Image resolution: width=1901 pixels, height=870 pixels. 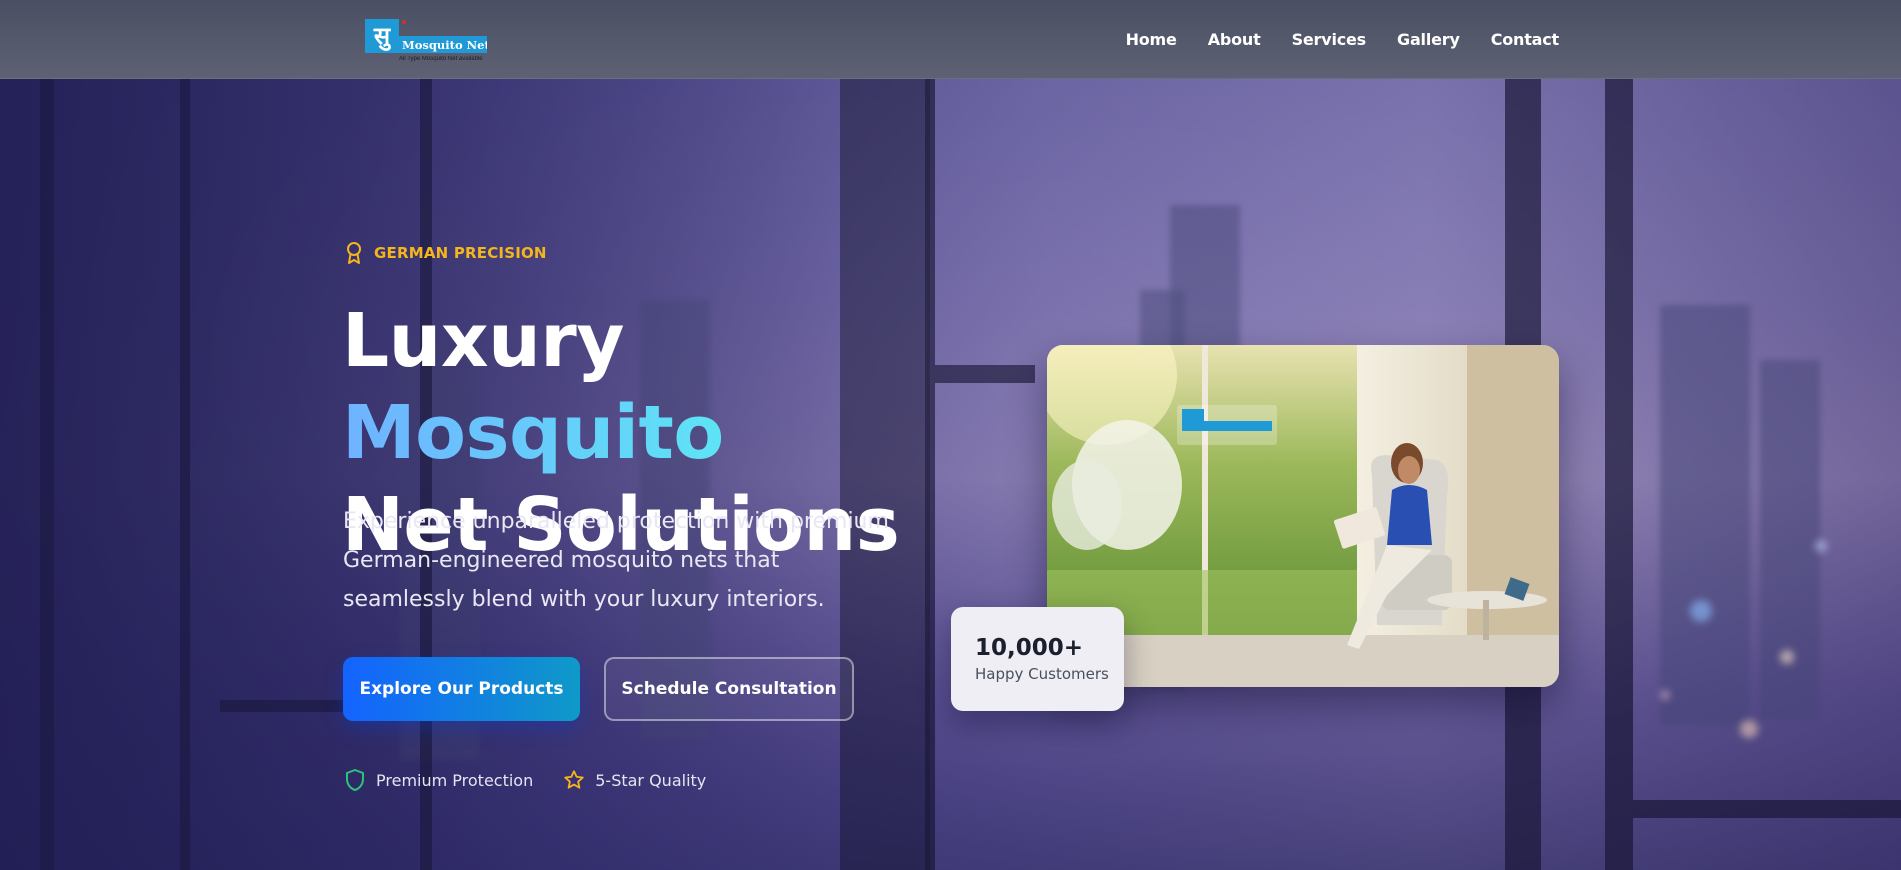 I want to click on hero-features: Premium Protection 5-Star Quality, so click(x=525, y=780).